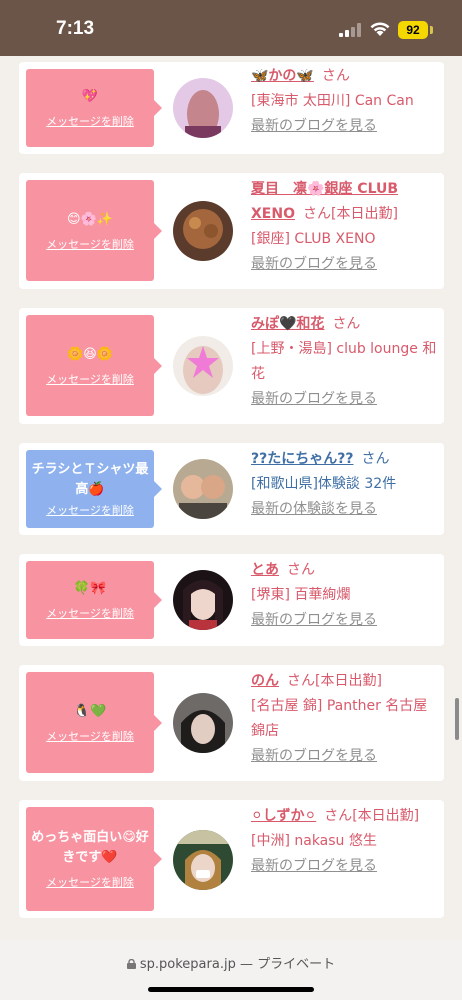  Describe the element at coordinates (187, 964) in the screenshot. I see `url-text: sp.pokepara.jp` at that location.